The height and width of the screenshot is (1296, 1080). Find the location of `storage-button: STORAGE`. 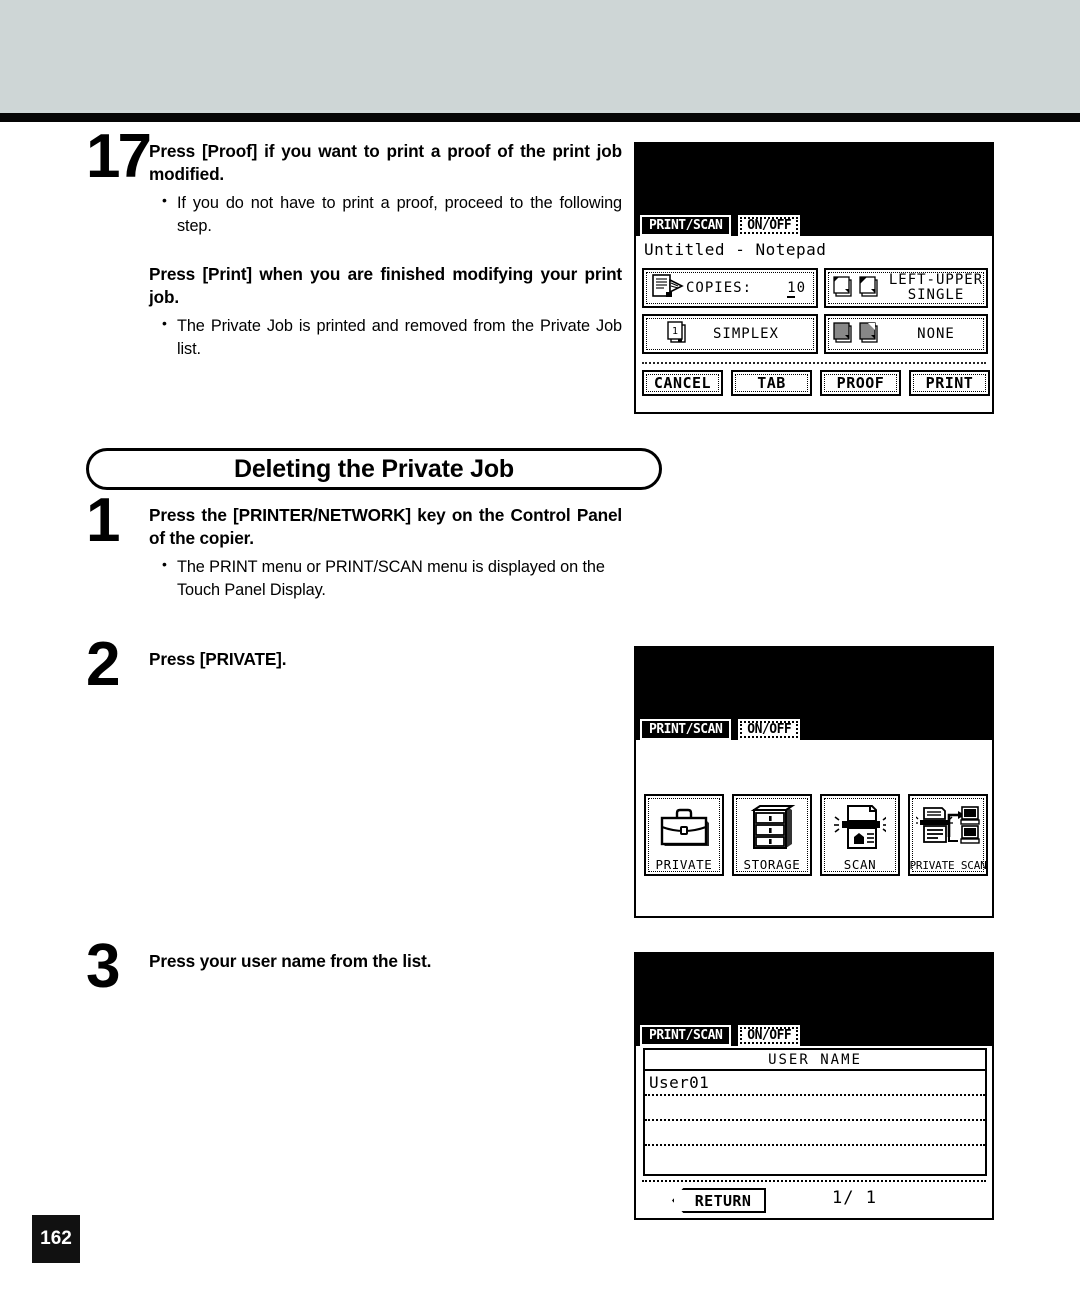

storage-button: STORAGE is located at coordinates (772, 835).